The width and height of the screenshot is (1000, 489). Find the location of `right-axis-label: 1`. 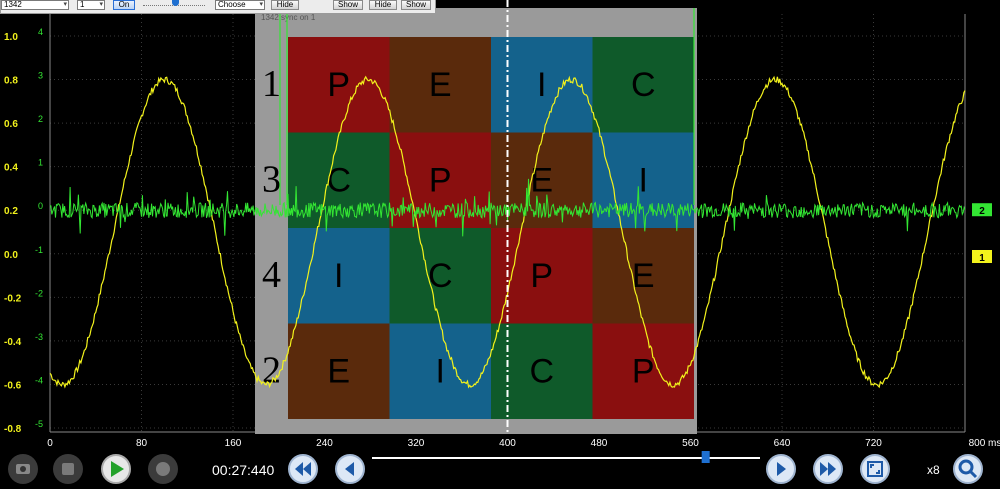

right-axis-label: 1 is located at coordinates (40, 163).